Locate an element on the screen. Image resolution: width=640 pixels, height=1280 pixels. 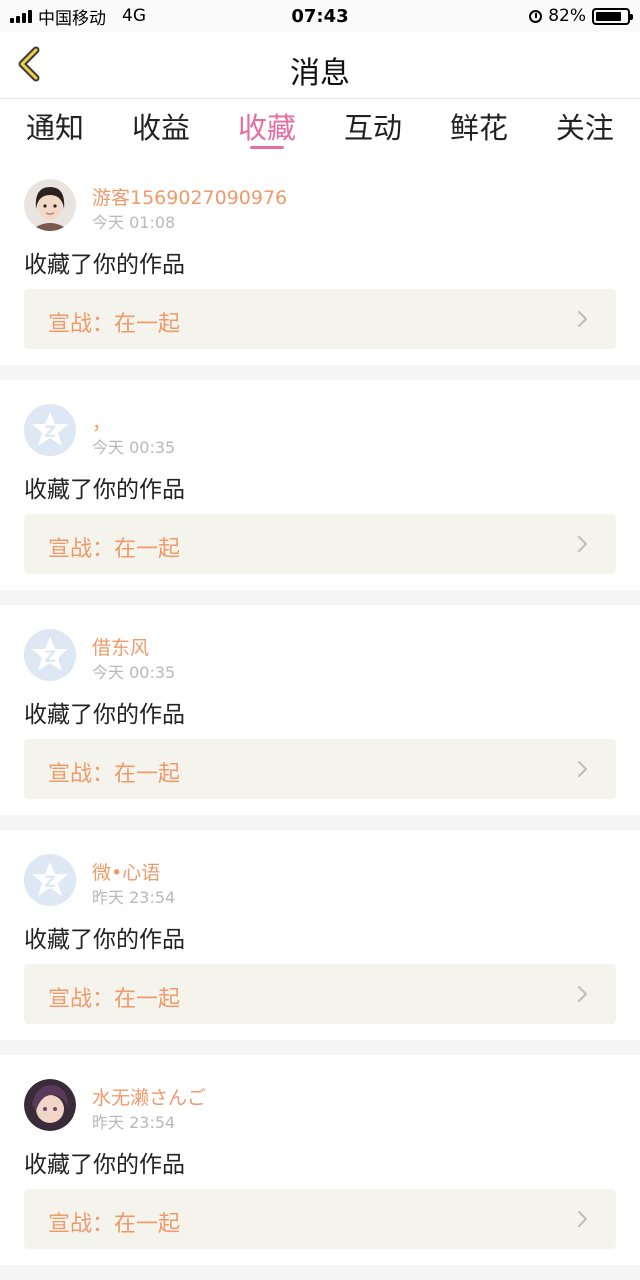
user-name: 借东风 is located at coordinates (120, 646).